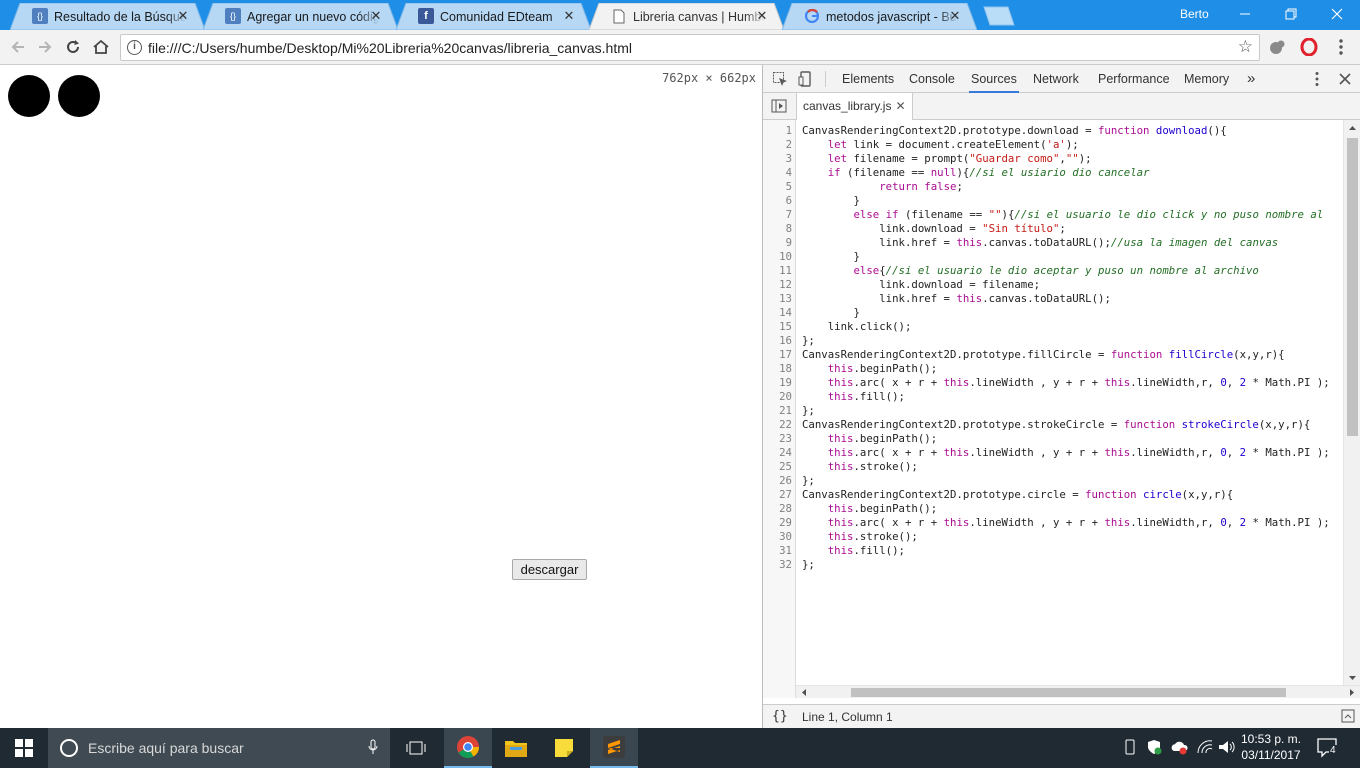 The width and height of the screenshot is (1360, 768). I want to click on home-button, so click(101, 47).